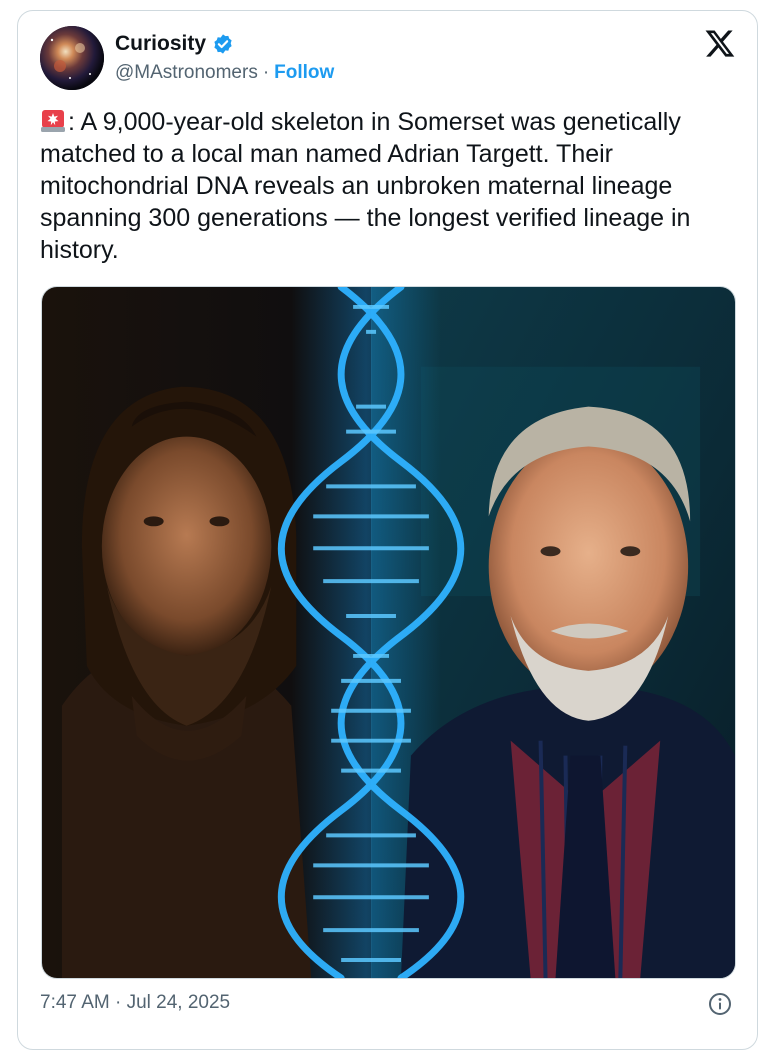 The height and width of the screenshot is (1050, 775). Describe the element at coordinates (135, 1003) in the screenshot. I see `tweet-timestamp: 7:47 AM · Jul 24, 2025` at that location.